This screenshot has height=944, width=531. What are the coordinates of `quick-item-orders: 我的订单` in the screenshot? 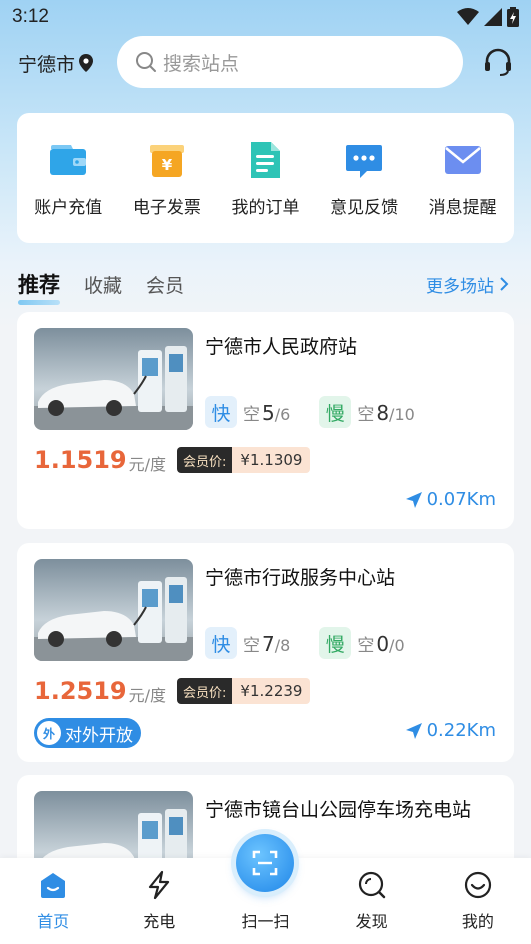 It's located at (265, 178).